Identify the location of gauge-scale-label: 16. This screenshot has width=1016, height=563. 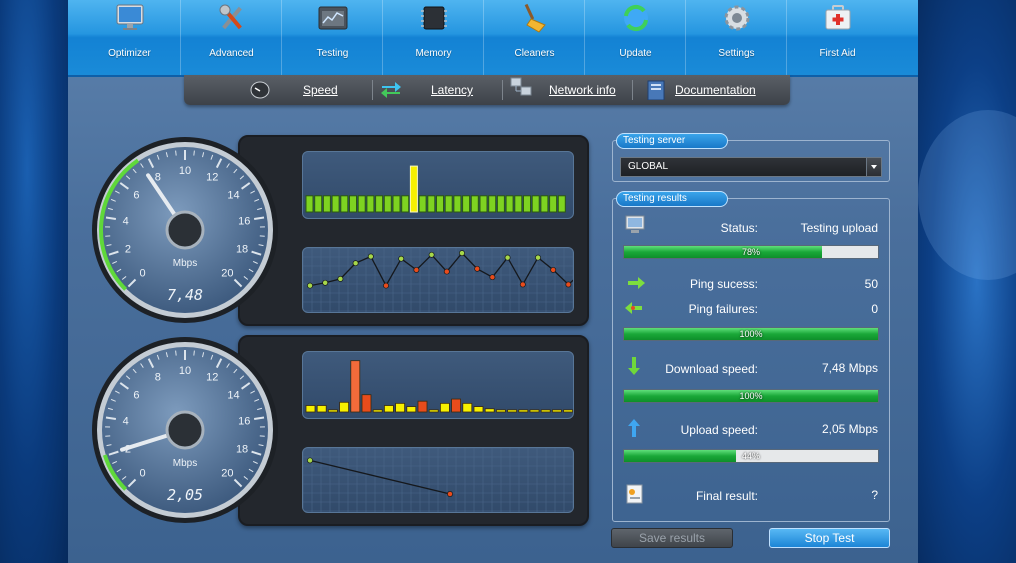
(244, 422).